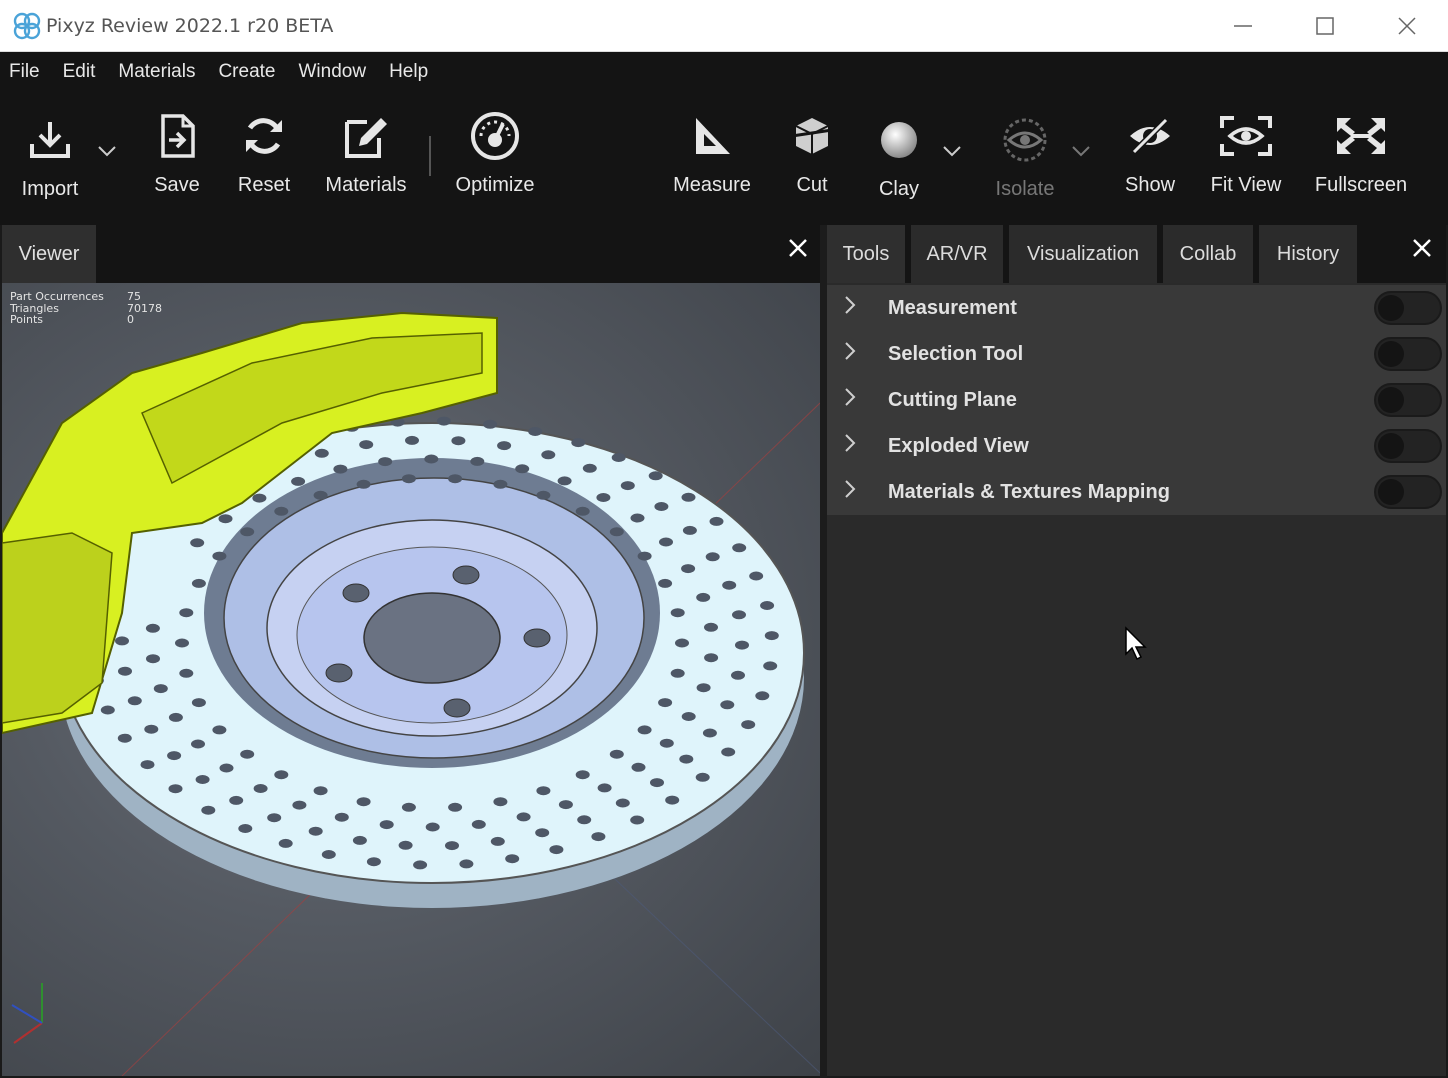 The width and height of the screenshot is (1448, 1078). Describe the element at coordinates (1136, 492) in the screenshot. I see `tool-row-materials-textures-mapping: Materials & Textures Mapping` at that location.